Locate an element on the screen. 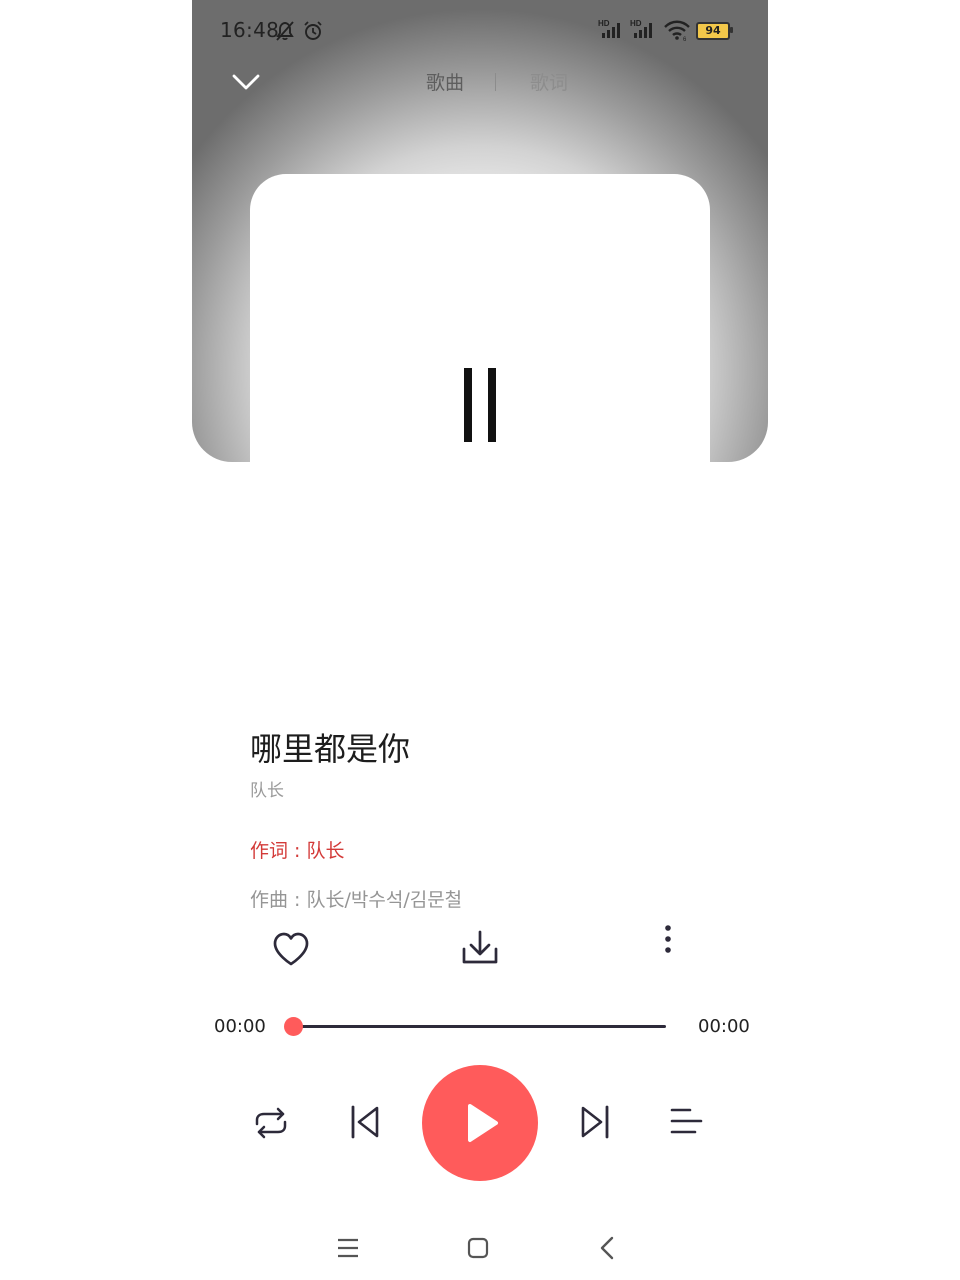 The height and width of the screenshot is (1280, 960). composer-credit: 作曲 : 队长/박수석/김문철 is located at coordinates (356, 900).